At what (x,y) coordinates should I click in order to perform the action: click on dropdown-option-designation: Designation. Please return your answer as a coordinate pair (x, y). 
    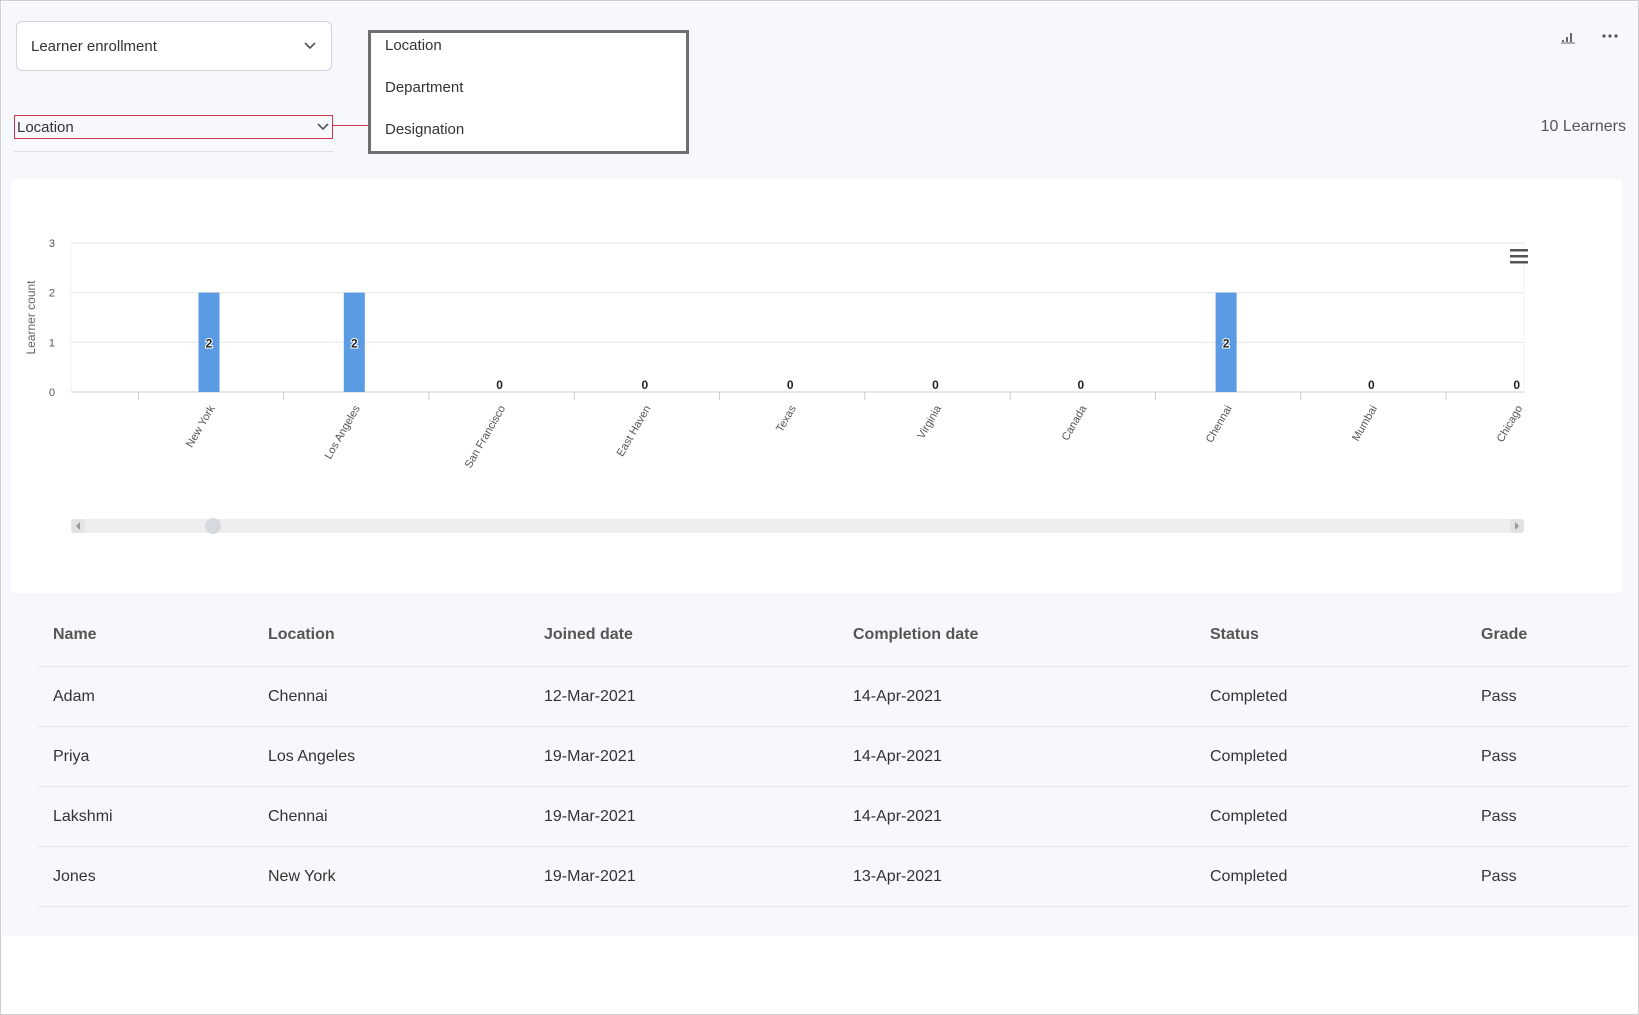
    Looking at the image, I should click on (424, 129).